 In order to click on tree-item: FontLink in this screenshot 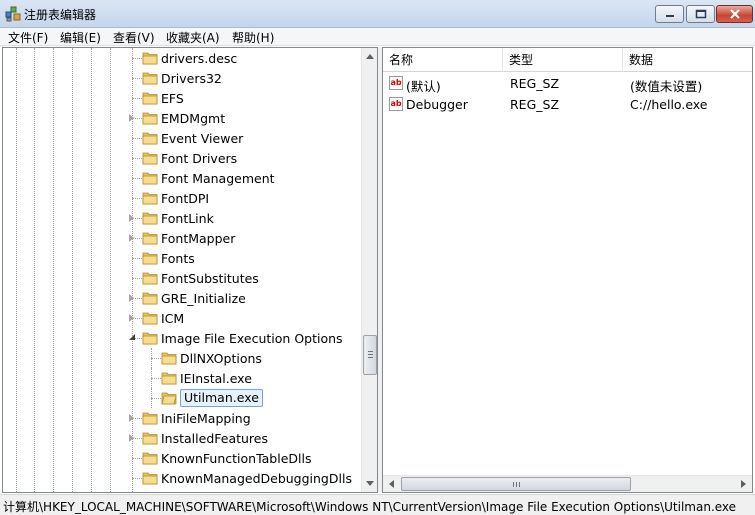, I will do `click(182, 218)`.